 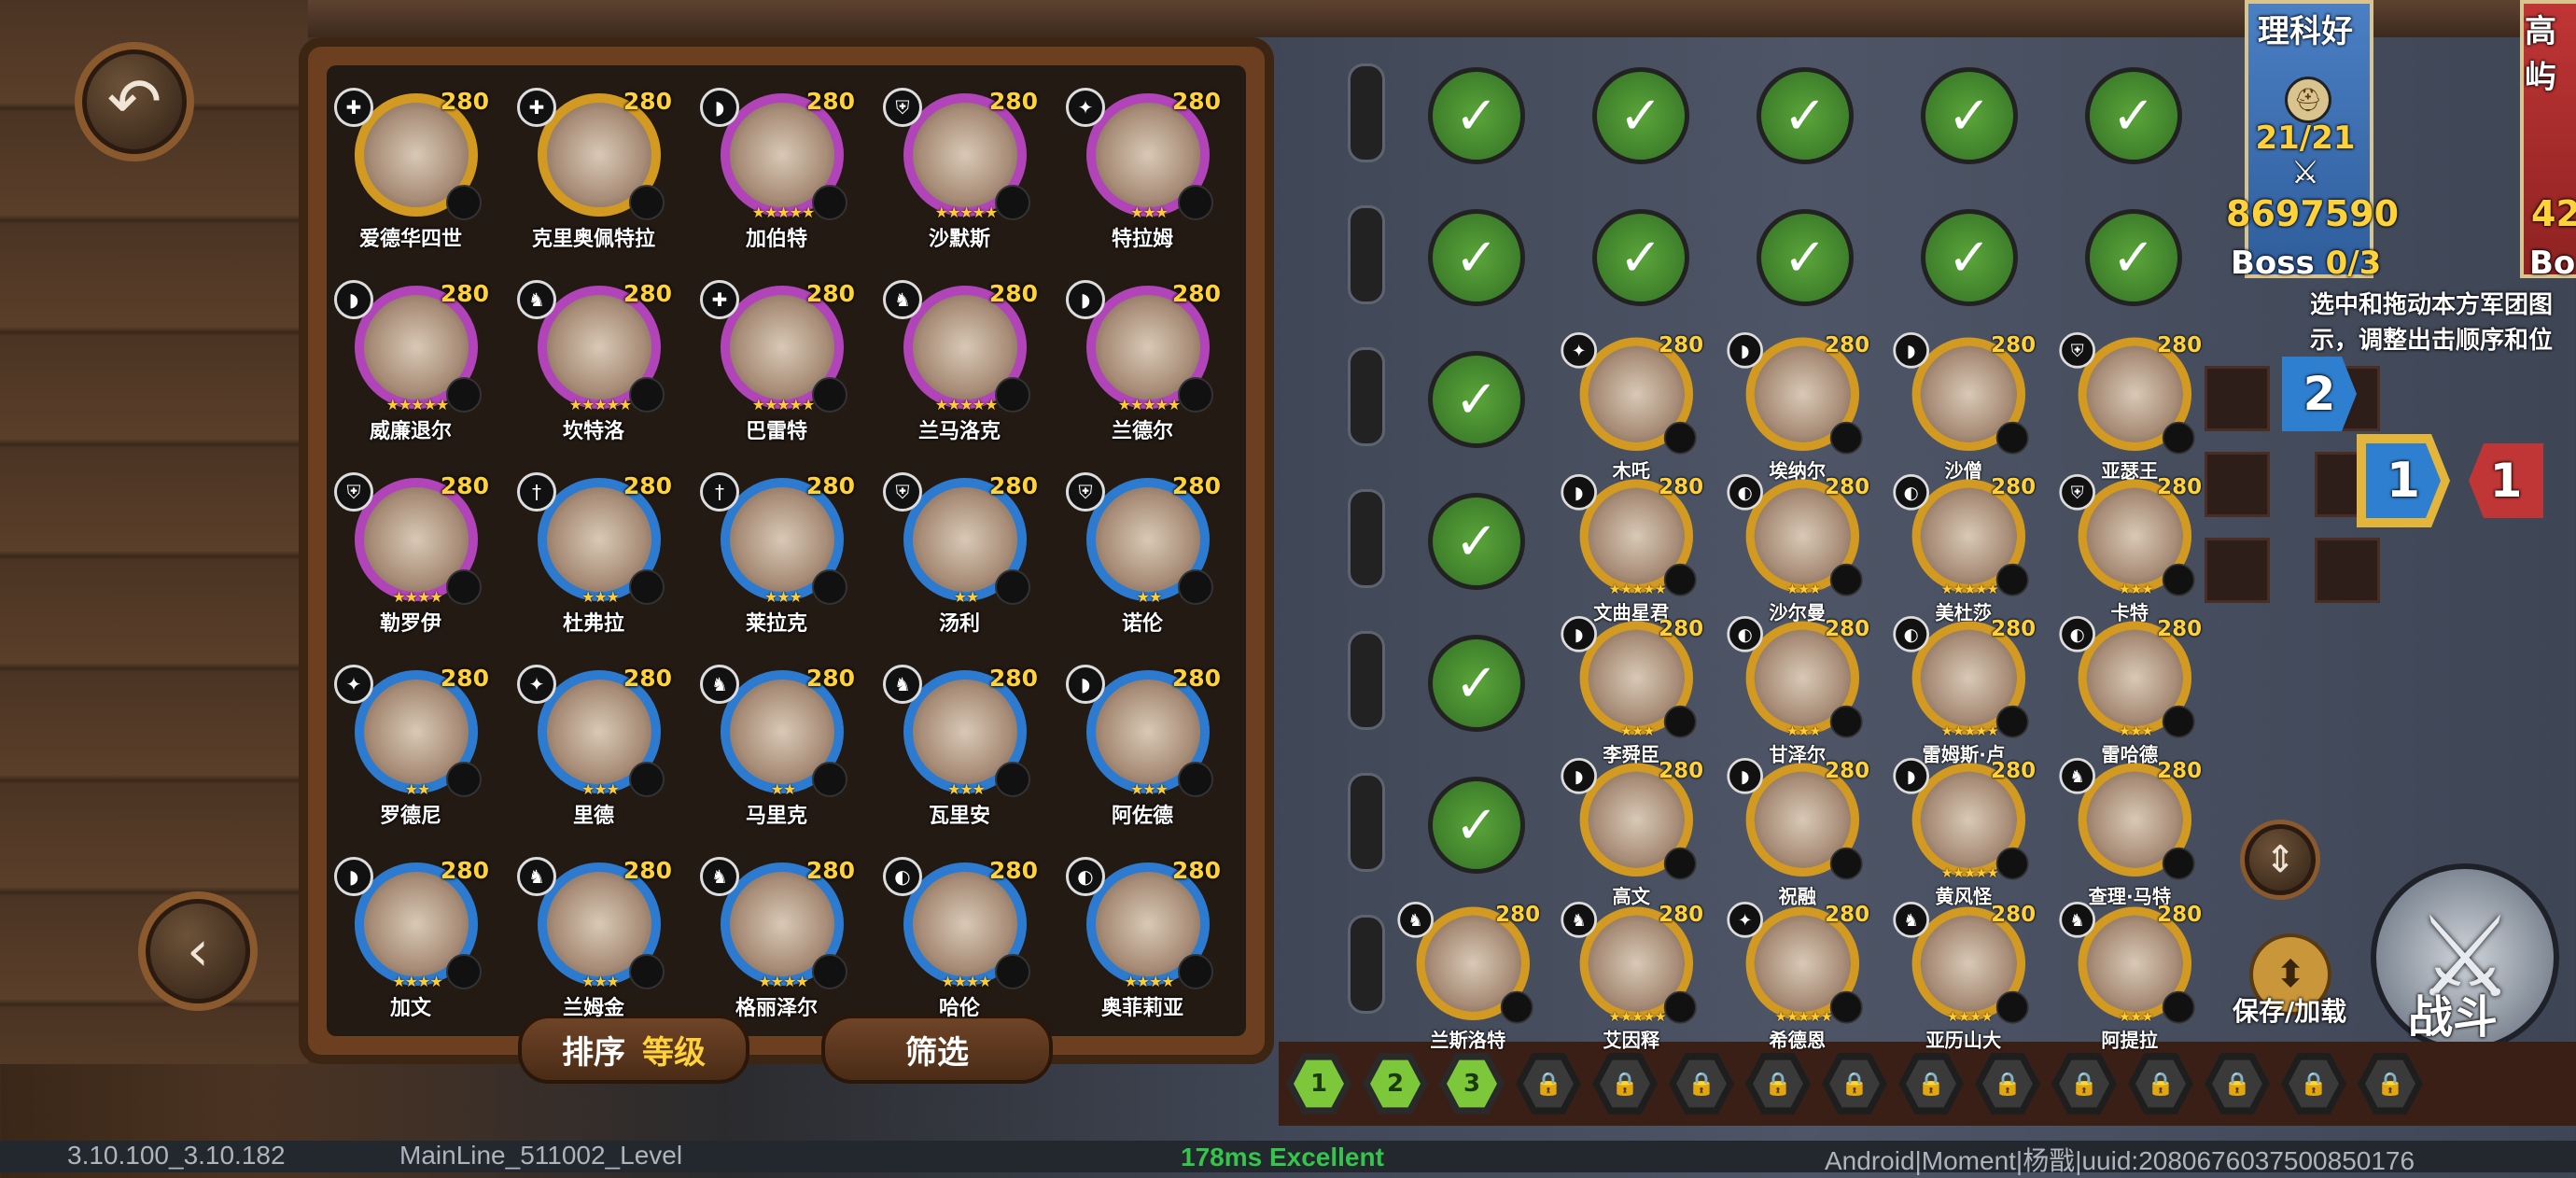 What do you see at coordinates (2290, 1011) in the screenshot?
I see `save-load-label: 保存/加载` at bounding box center [2290, 1011].